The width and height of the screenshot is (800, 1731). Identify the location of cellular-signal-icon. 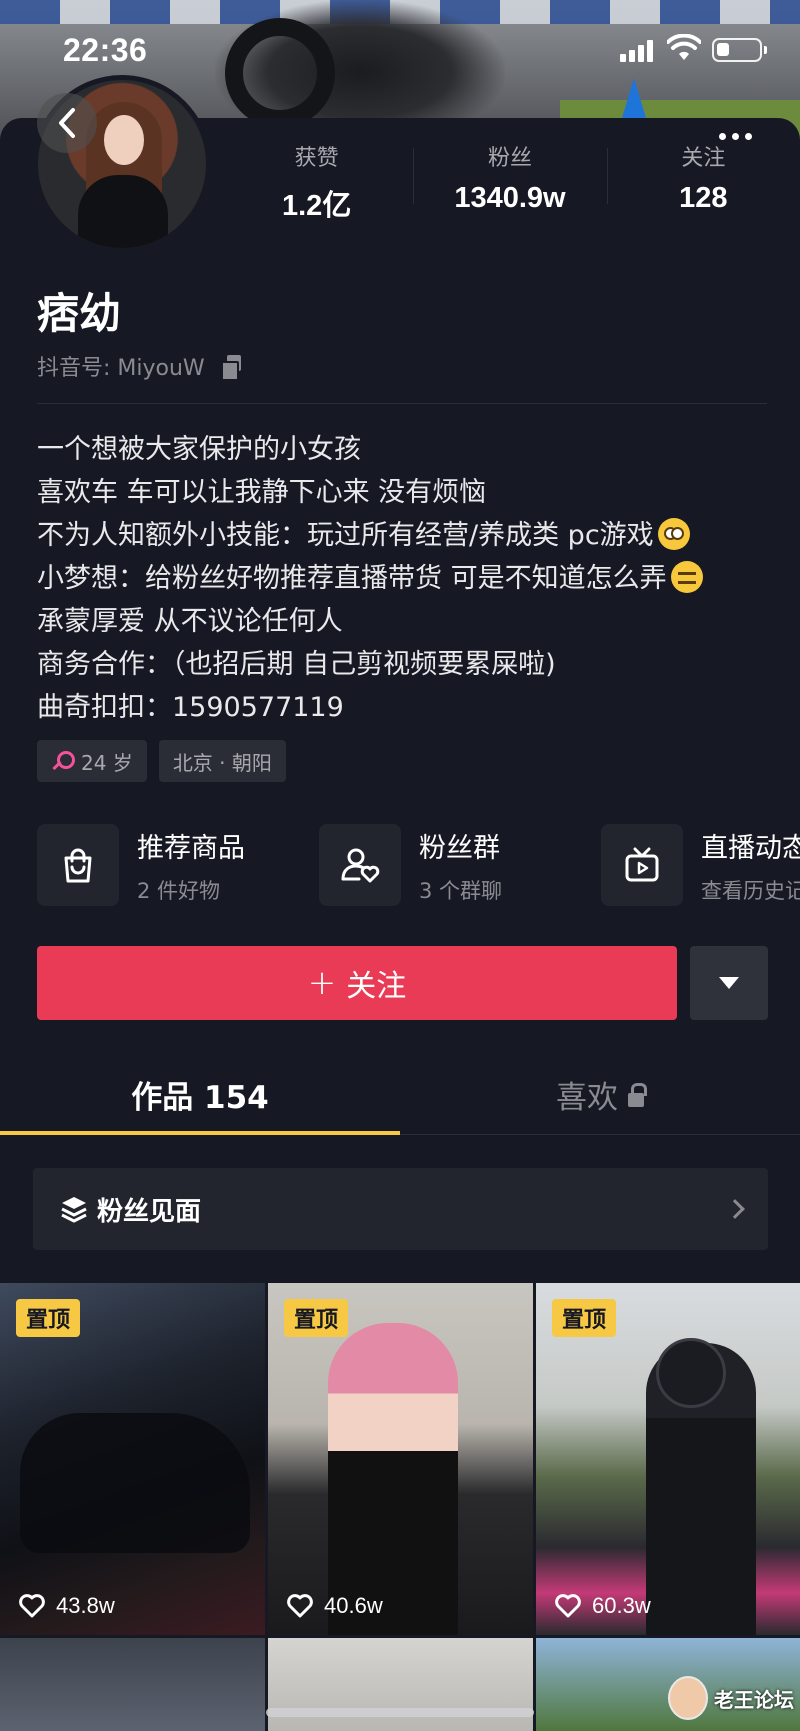
(638, 50).